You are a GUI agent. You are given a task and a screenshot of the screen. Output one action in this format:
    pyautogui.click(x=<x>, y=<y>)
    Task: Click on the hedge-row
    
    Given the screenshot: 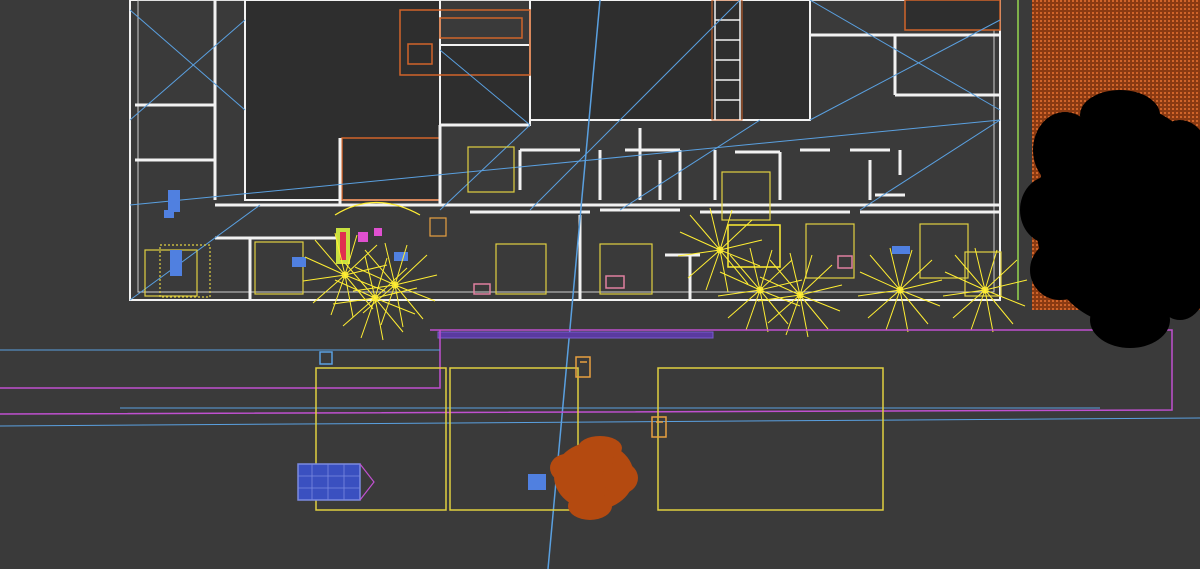 What is the action you would take?
    pyautogui.click(x=575, y=335)
    